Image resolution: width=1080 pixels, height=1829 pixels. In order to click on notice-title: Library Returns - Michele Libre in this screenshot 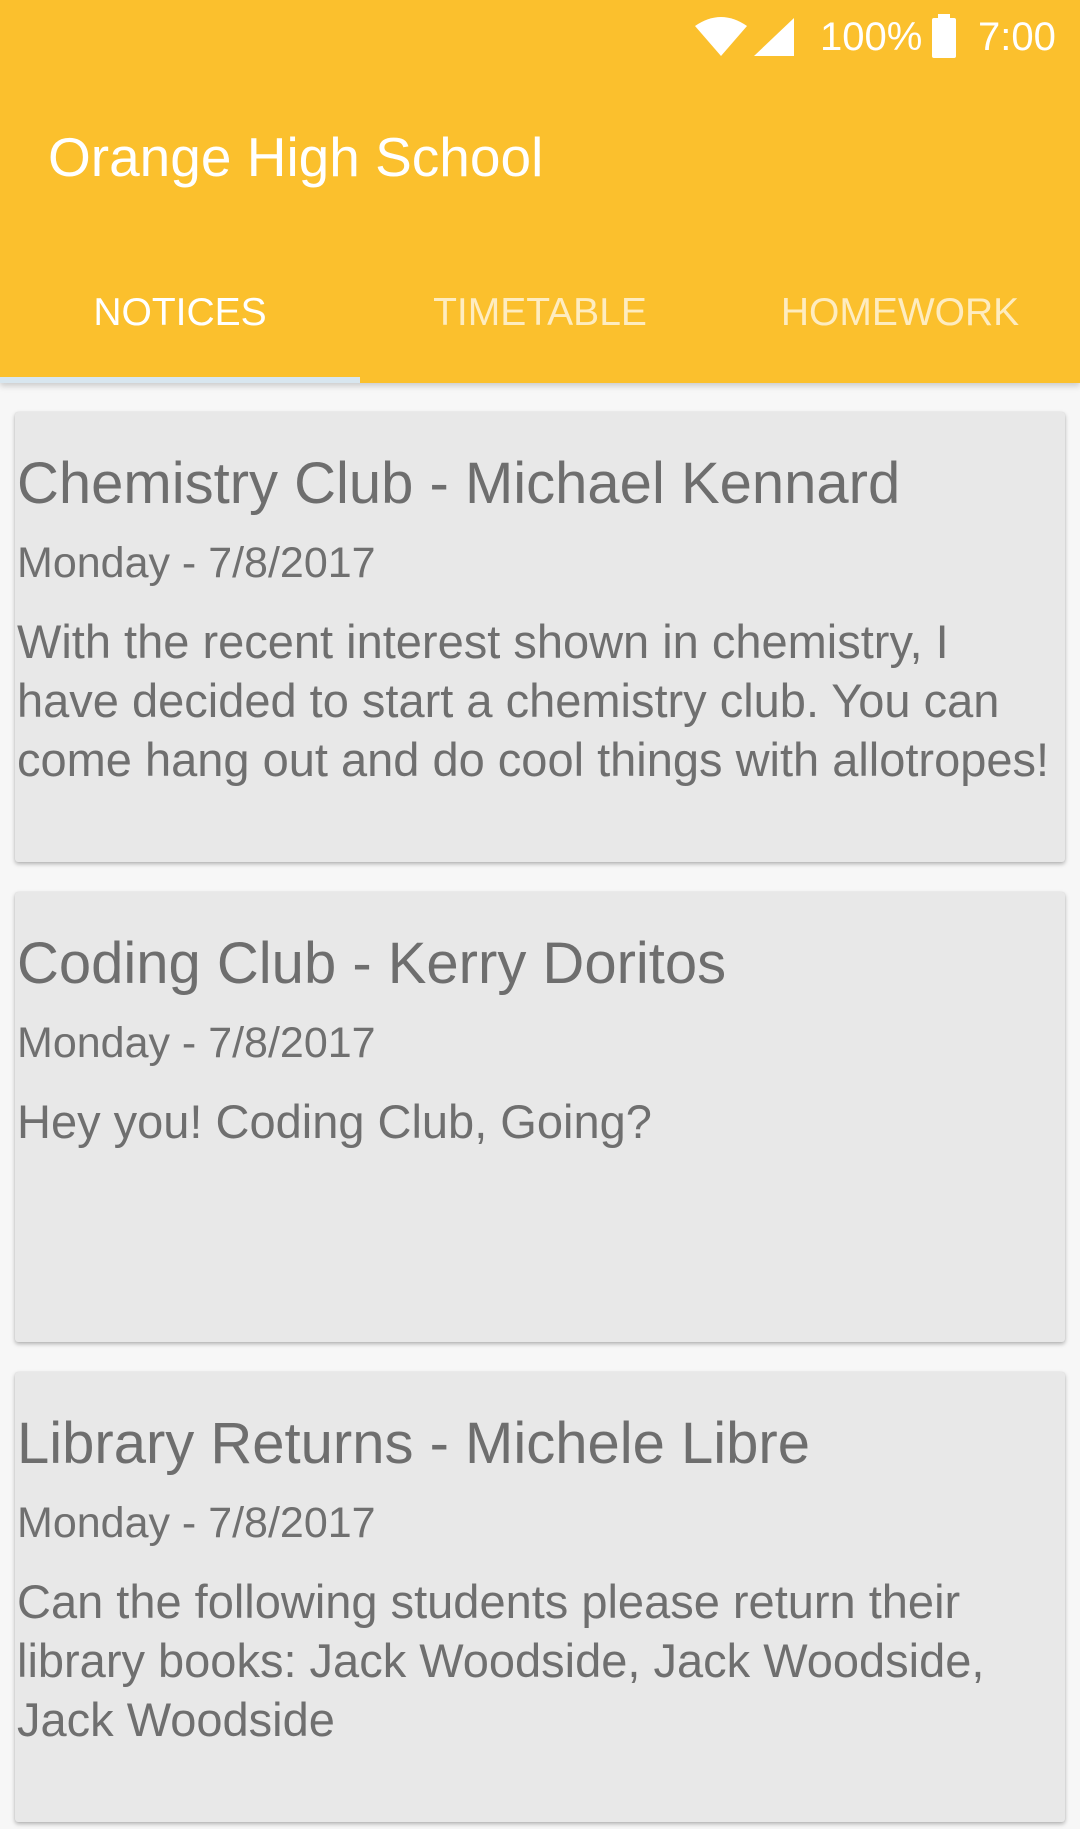, I will do `click(413, 1443)`.